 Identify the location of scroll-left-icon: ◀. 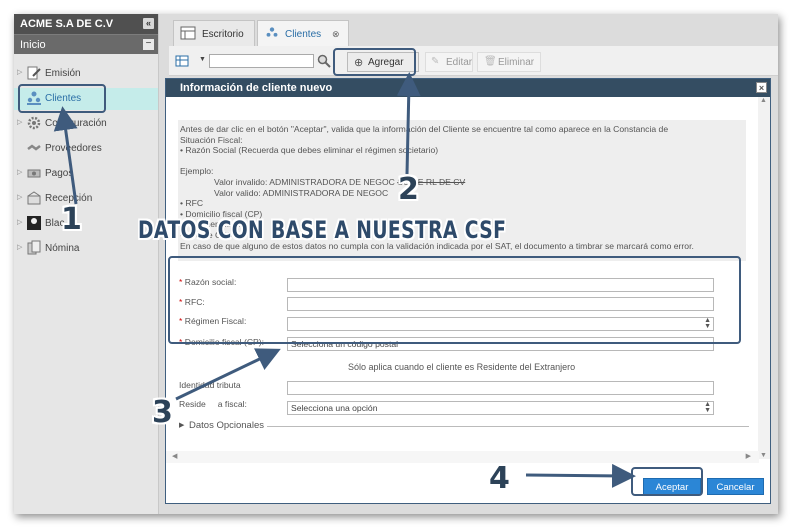
(174, 456).